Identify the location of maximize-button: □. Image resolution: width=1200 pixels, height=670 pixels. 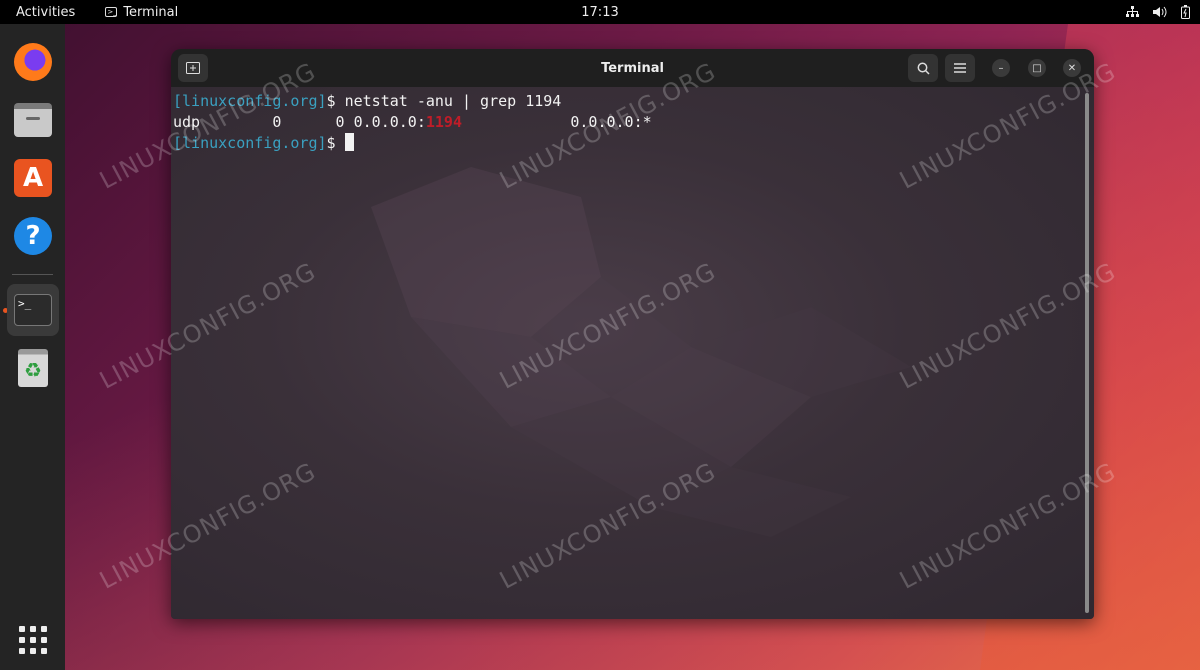
(1037, 68).